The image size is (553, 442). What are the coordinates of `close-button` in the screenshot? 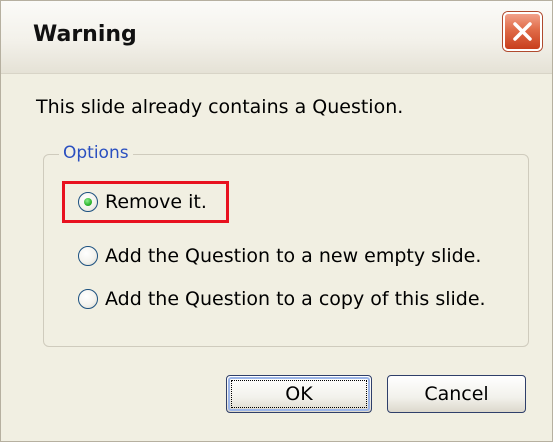 It's located at (522, 31).